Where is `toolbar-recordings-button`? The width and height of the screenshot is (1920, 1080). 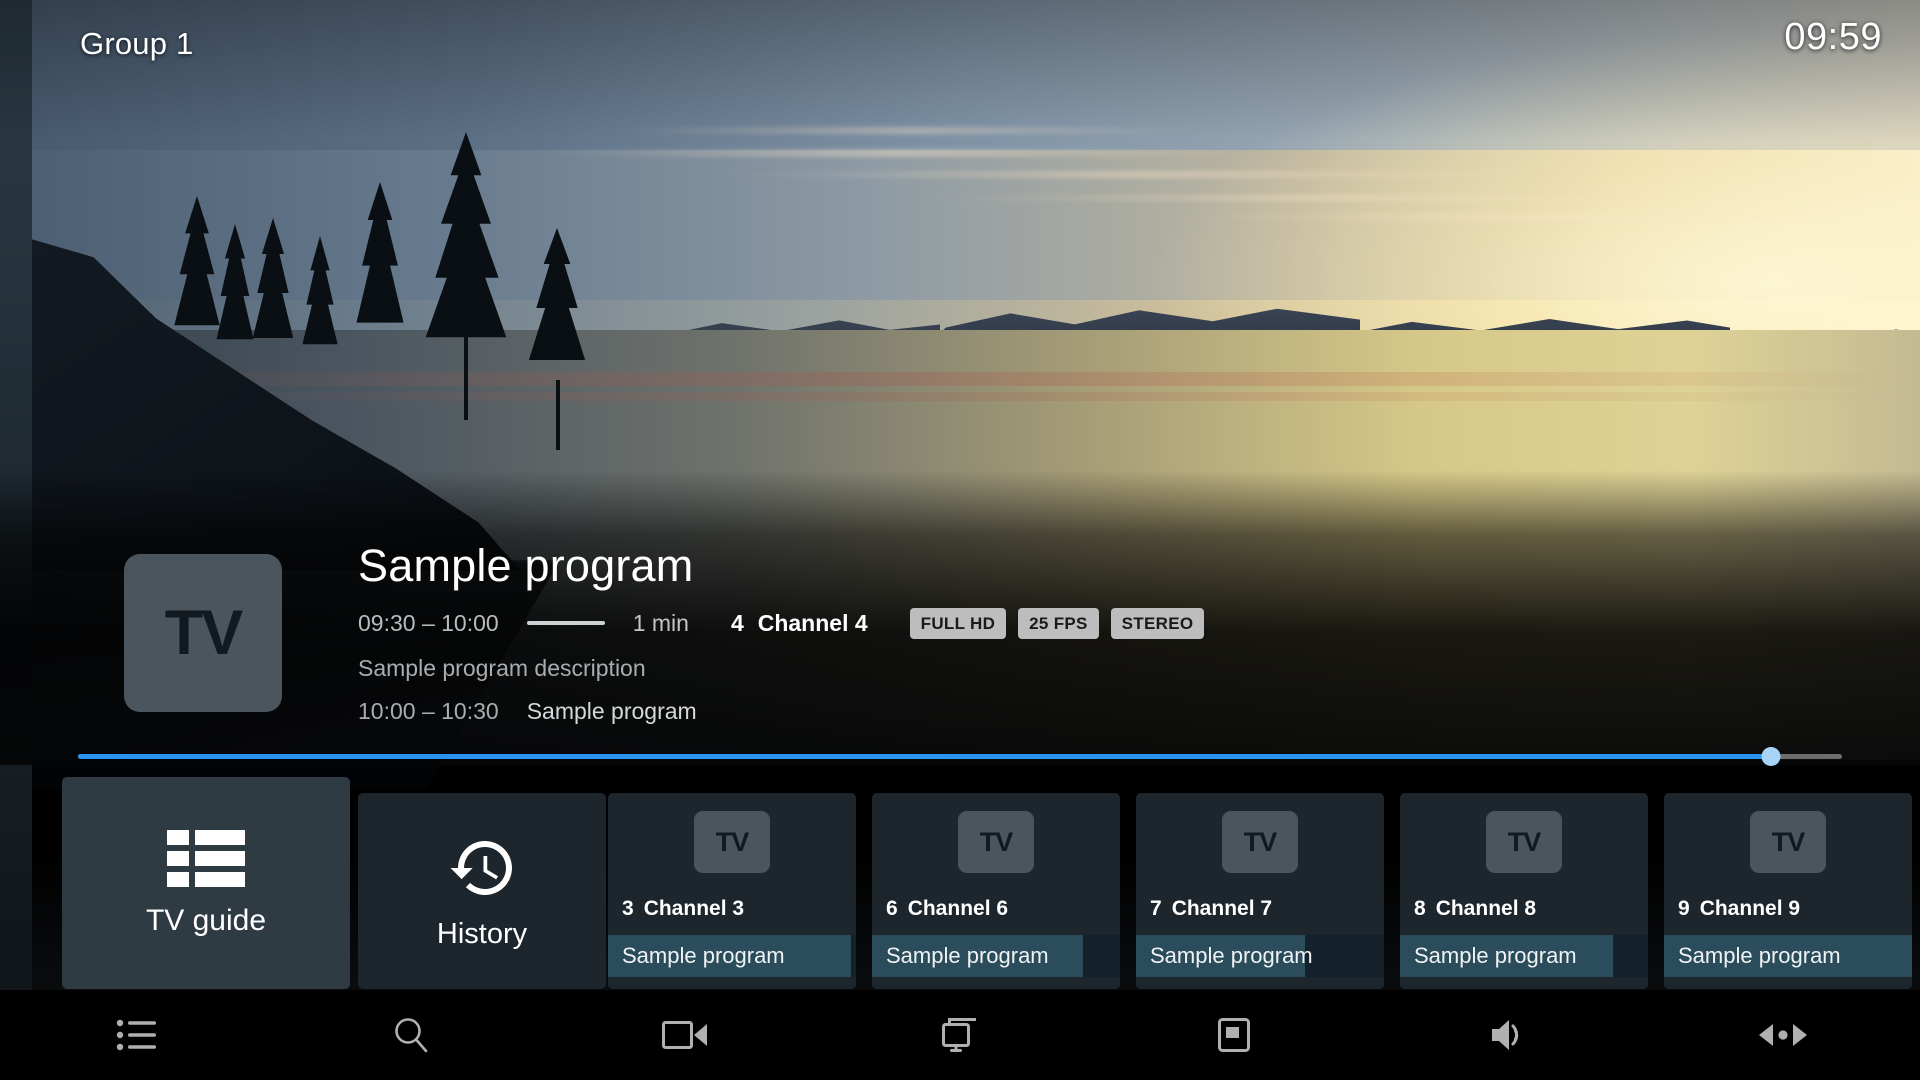
toolbar-recordings-button is located at coordinates (686, 1035).